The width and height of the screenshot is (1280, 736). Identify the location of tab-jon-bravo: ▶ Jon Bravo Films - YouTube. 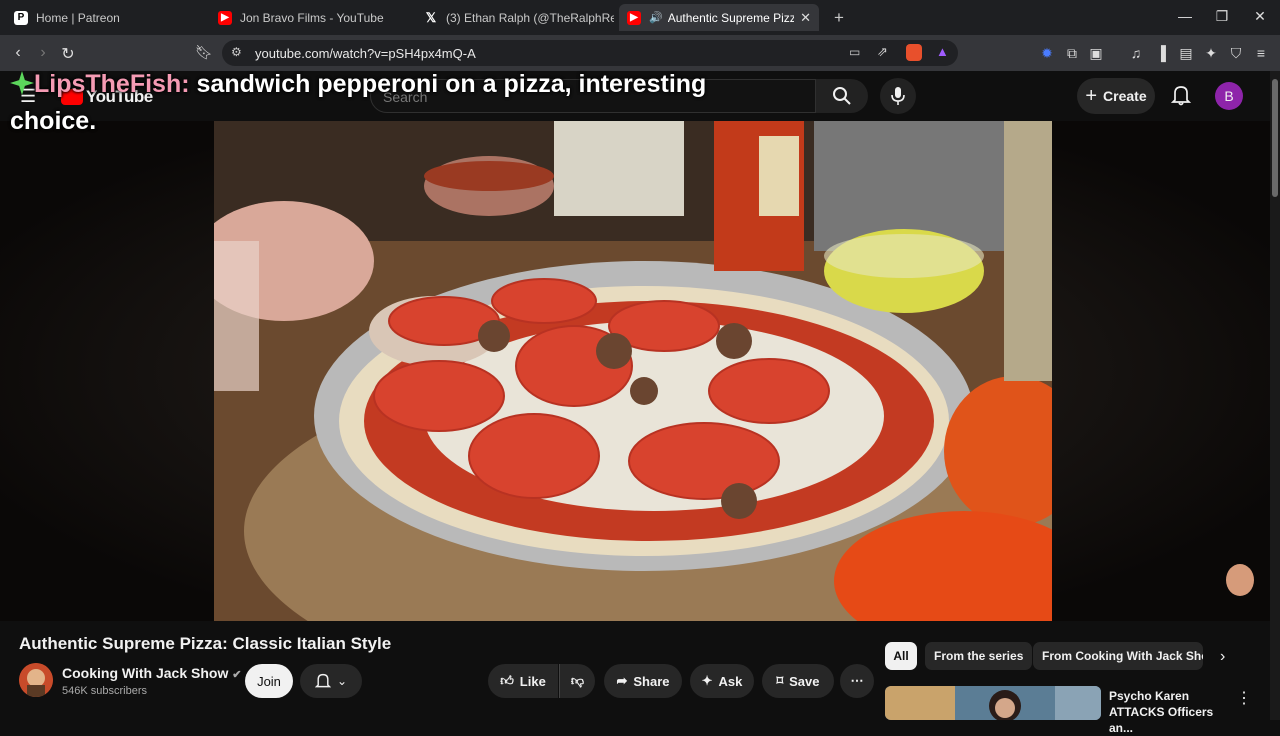
(310, 17).